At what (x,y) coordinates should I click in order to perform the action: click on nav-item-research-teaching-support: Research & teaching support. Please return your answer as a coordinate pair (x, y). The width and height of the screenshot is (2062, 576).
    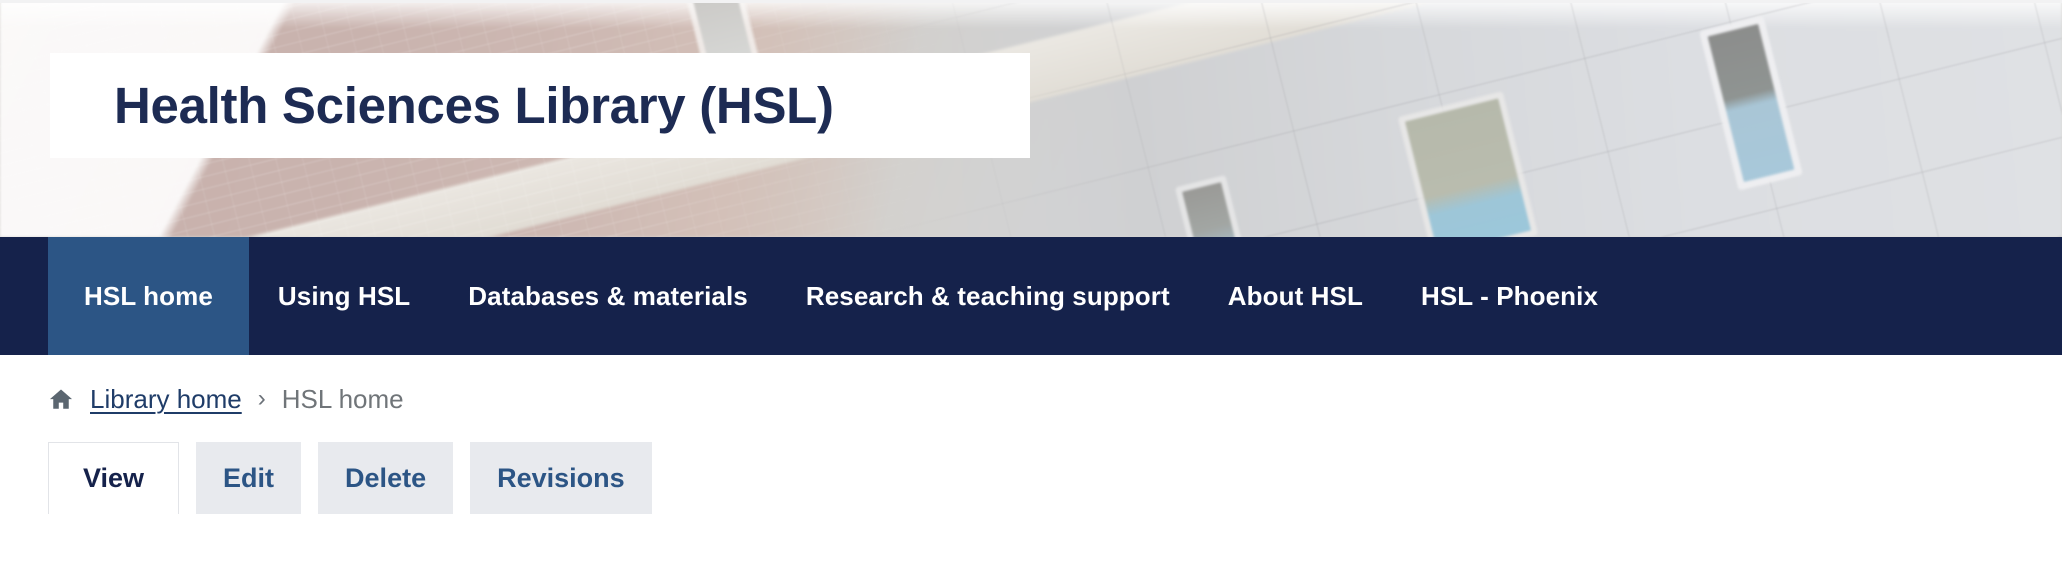
    Looking at the image, I should click on (988, 296).